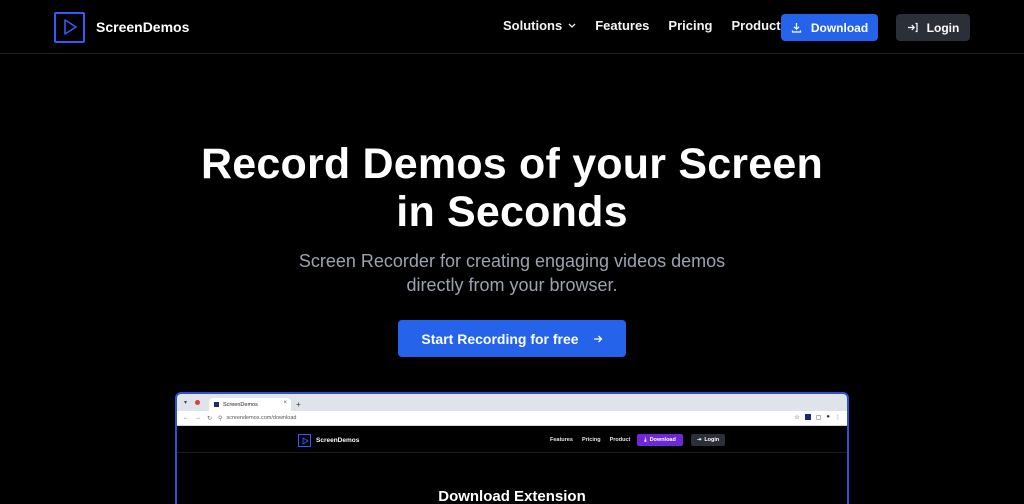  Describe the element at coordinates (512, 496) in the screenshot. I see `preview-heading: Download Extension` at that location.